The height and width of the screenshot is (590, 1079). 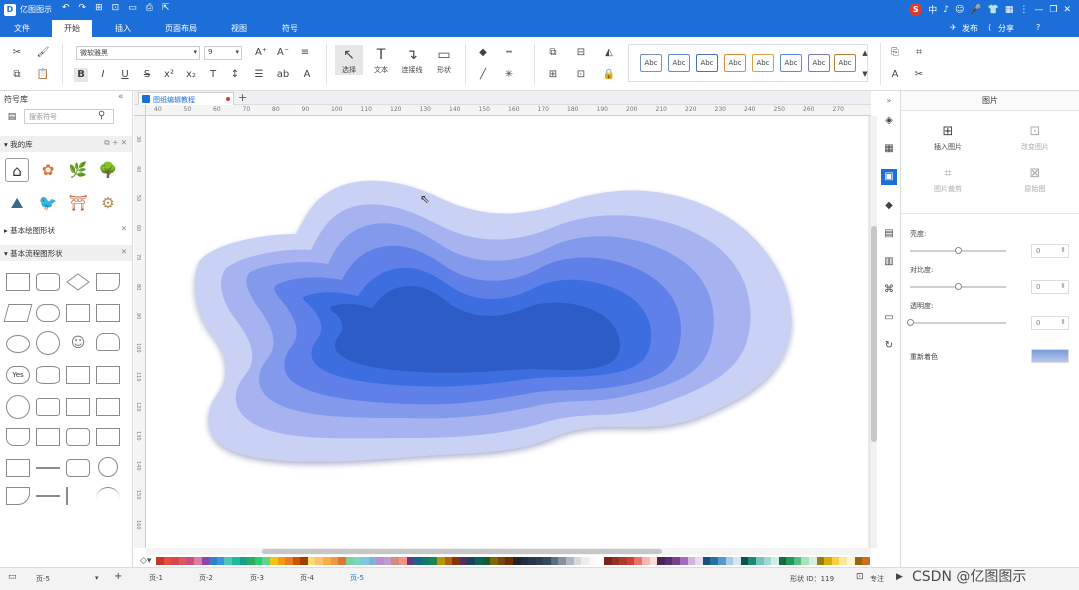 What do you see at coordinates (959, 10) in the screenshot?
I see `ime-emoji-icon: ☺` at bounding box center [959, 10].